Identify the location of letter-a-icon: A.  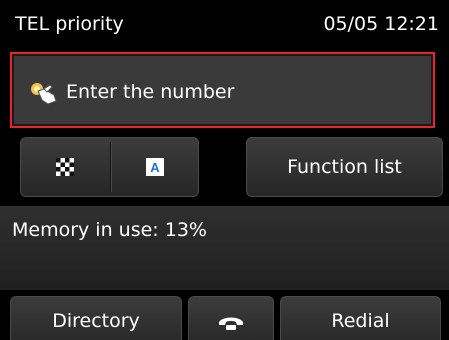
(155, 167).